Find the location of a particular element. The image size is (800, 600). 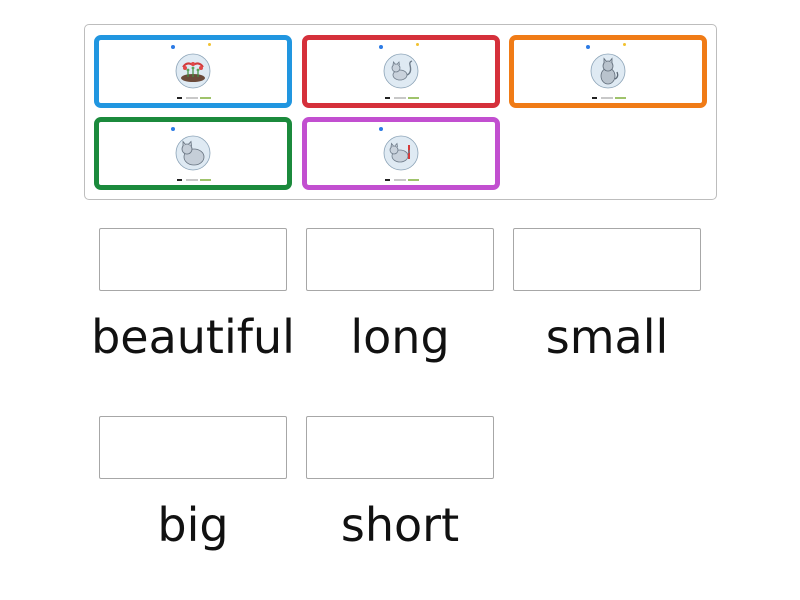

target-label-long: long is located at coordinates (400, 337).